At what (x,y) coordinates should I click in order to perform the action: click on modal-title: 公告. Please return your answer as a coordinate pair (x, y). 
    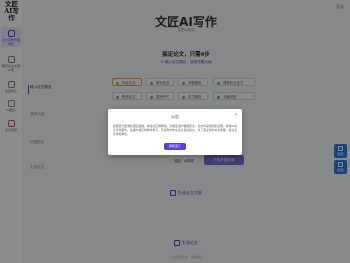
    Looking at the image, I should click on (175, 116).